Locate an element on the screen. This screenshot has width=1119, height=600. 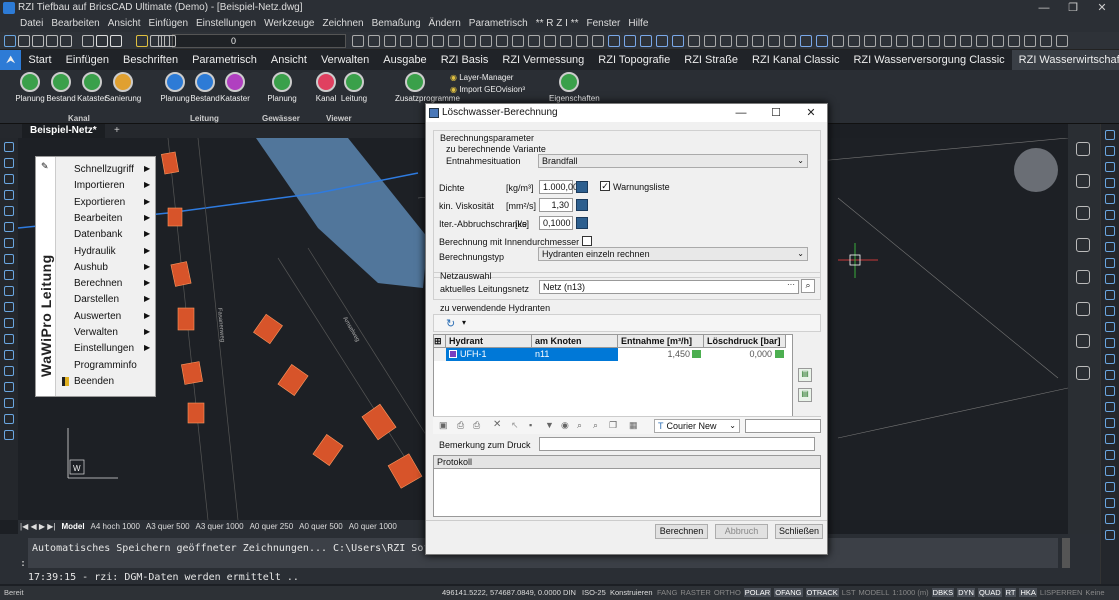
save-icon: ▣ is located at coordinates (443, 425).